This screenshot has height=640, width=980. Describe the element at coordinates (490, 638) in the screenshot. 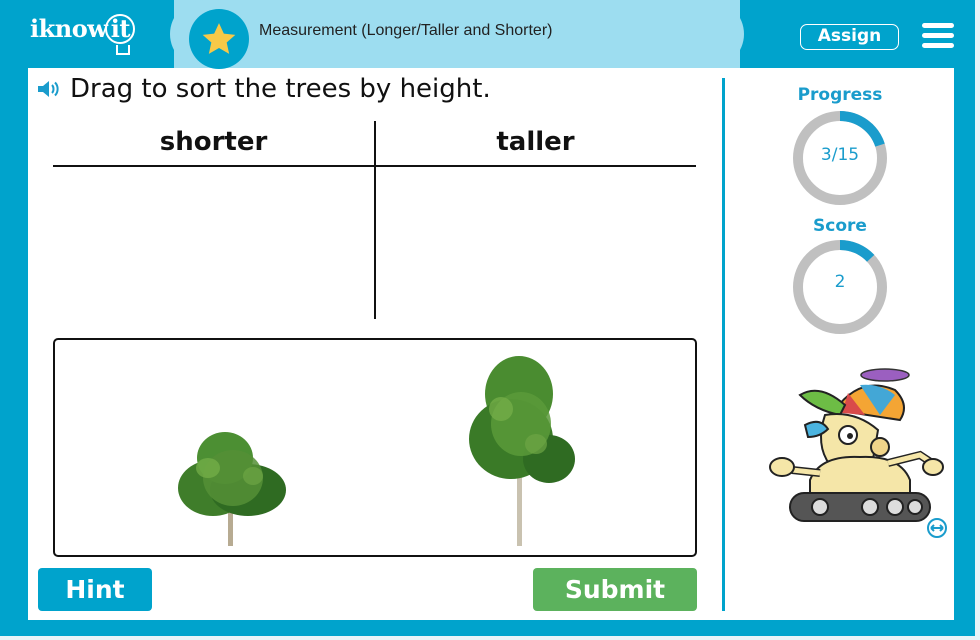

I see `edge-strip-bottom` at that location.